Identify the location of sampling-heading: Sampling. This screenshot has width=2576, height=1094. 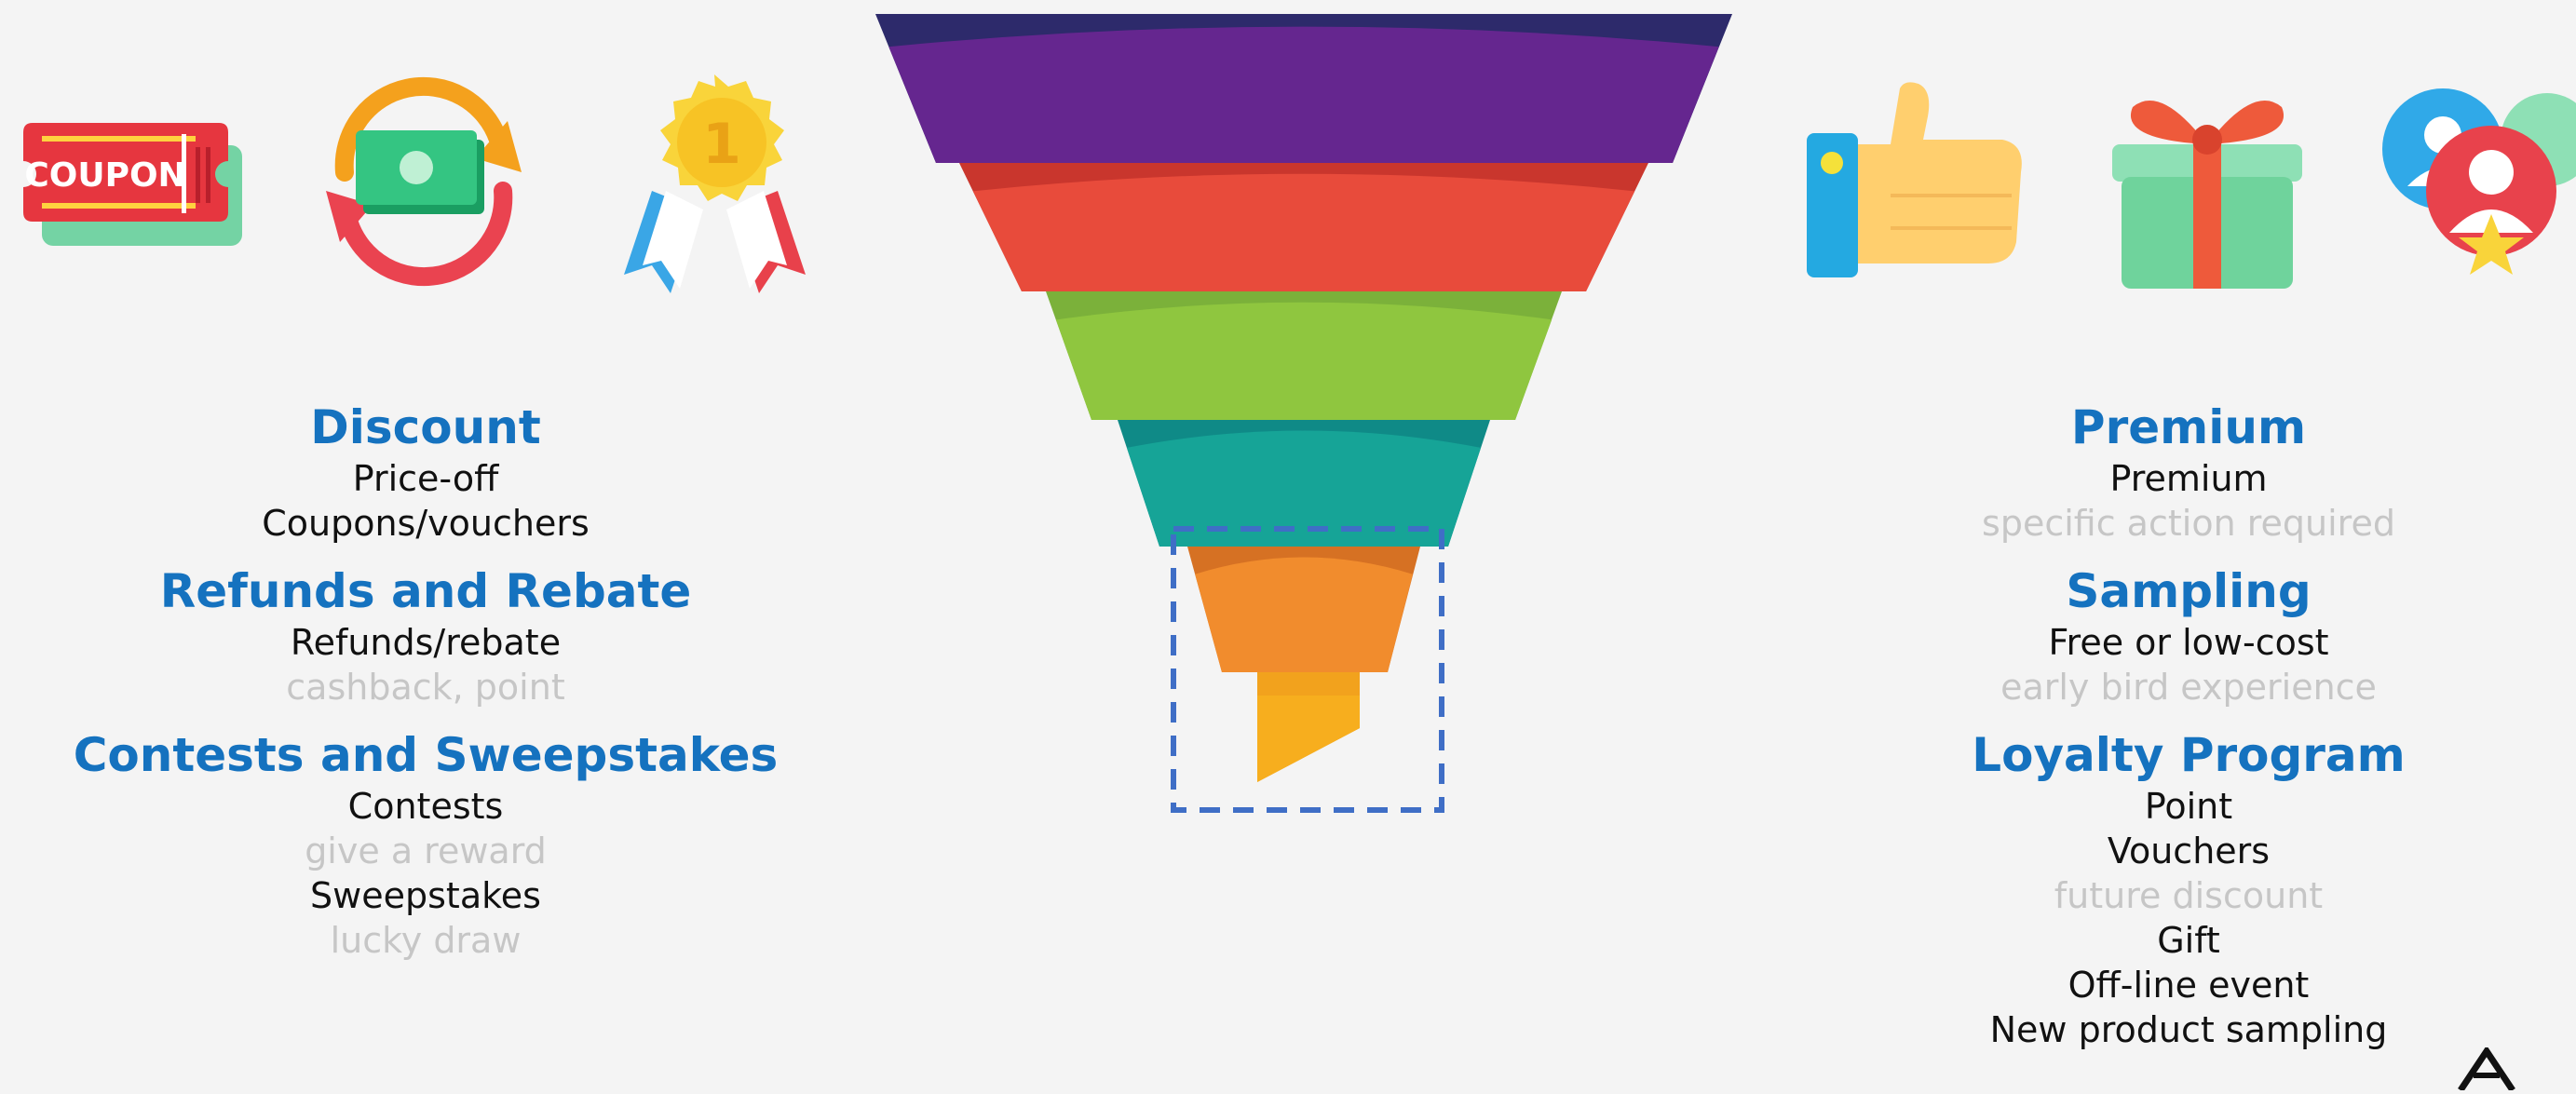
(2189, 591).